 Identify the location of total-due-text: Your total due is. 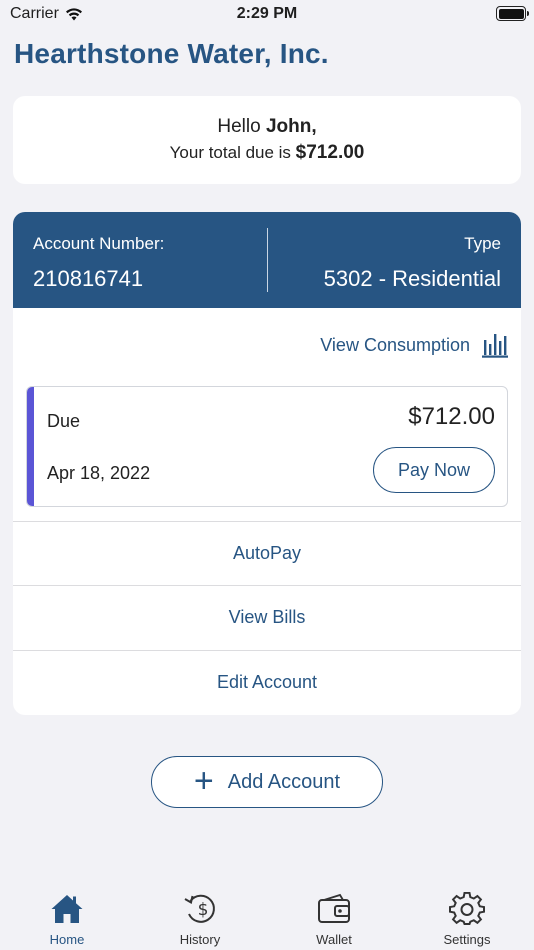
(230, 152).